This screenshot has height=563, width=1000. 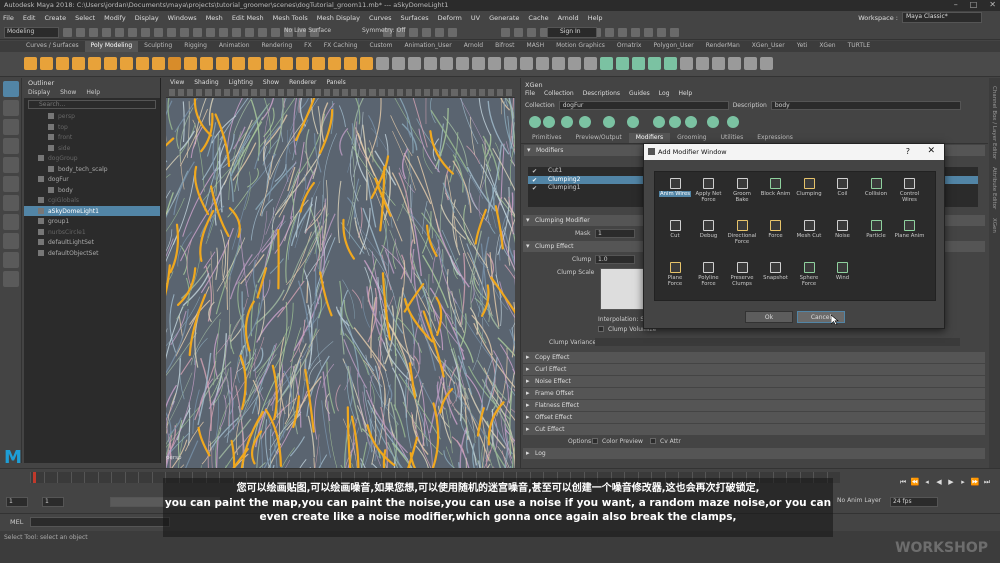 I want to click on section-cut-effect: Cut Effect, so click(x=754, y=429).